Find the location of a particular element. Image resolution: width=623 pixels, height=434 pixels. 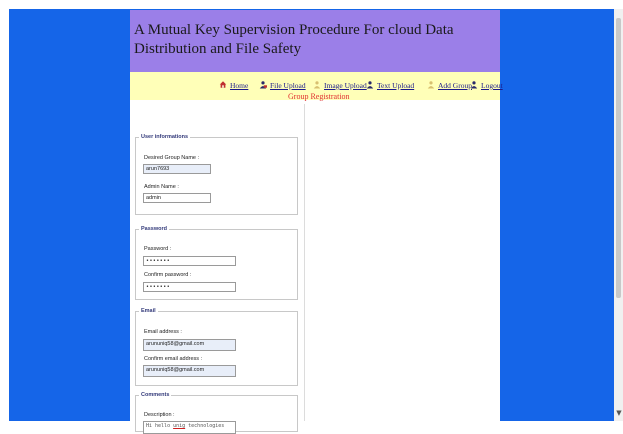

password-label: Password : is located at coordinates (158, 249).